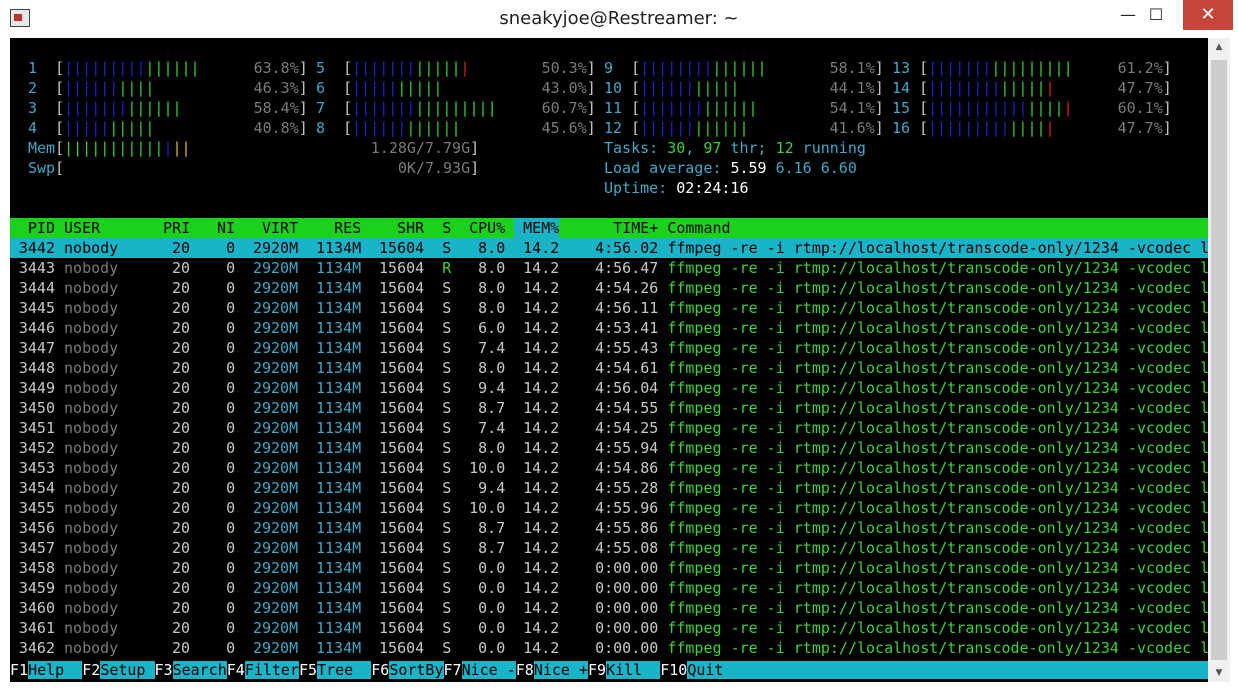  Describe the element at coordinates (456, 68) in the screenshot. I see `cpu-meter: 5 [||||||||||||| 50.3%]` at that location.